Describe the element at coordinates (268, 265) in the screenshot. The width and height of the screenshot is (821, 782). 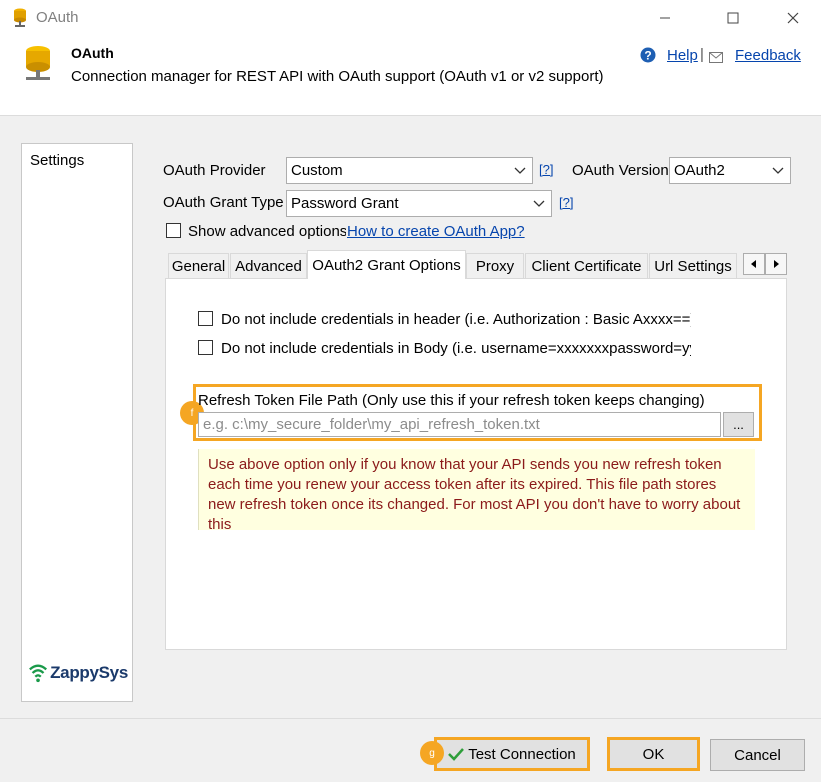
I see `tab-advanced: Advanced` at that location.